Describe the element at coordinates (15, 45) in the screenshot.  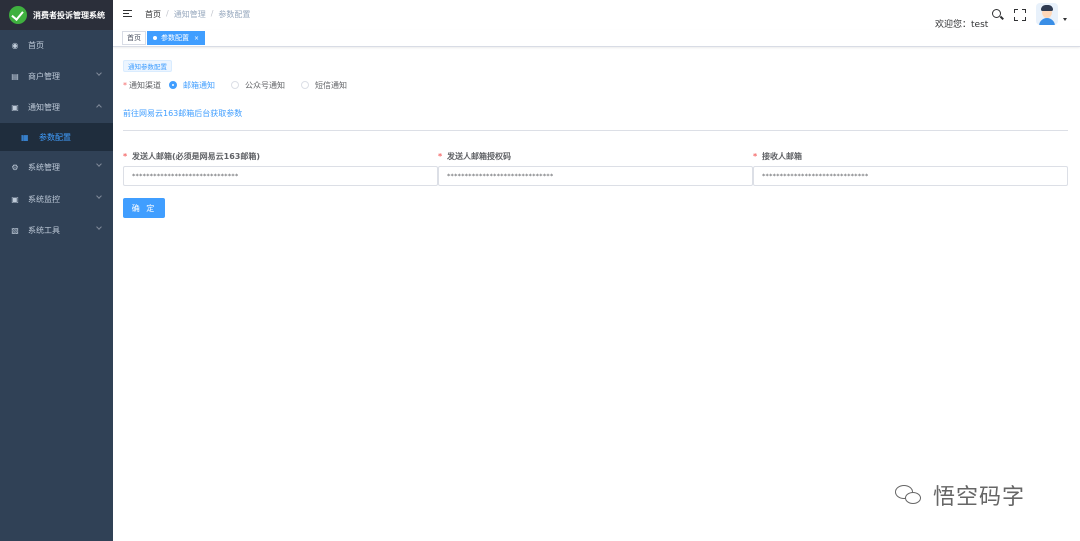
I see `dashboard-icon: ◉` at that location.